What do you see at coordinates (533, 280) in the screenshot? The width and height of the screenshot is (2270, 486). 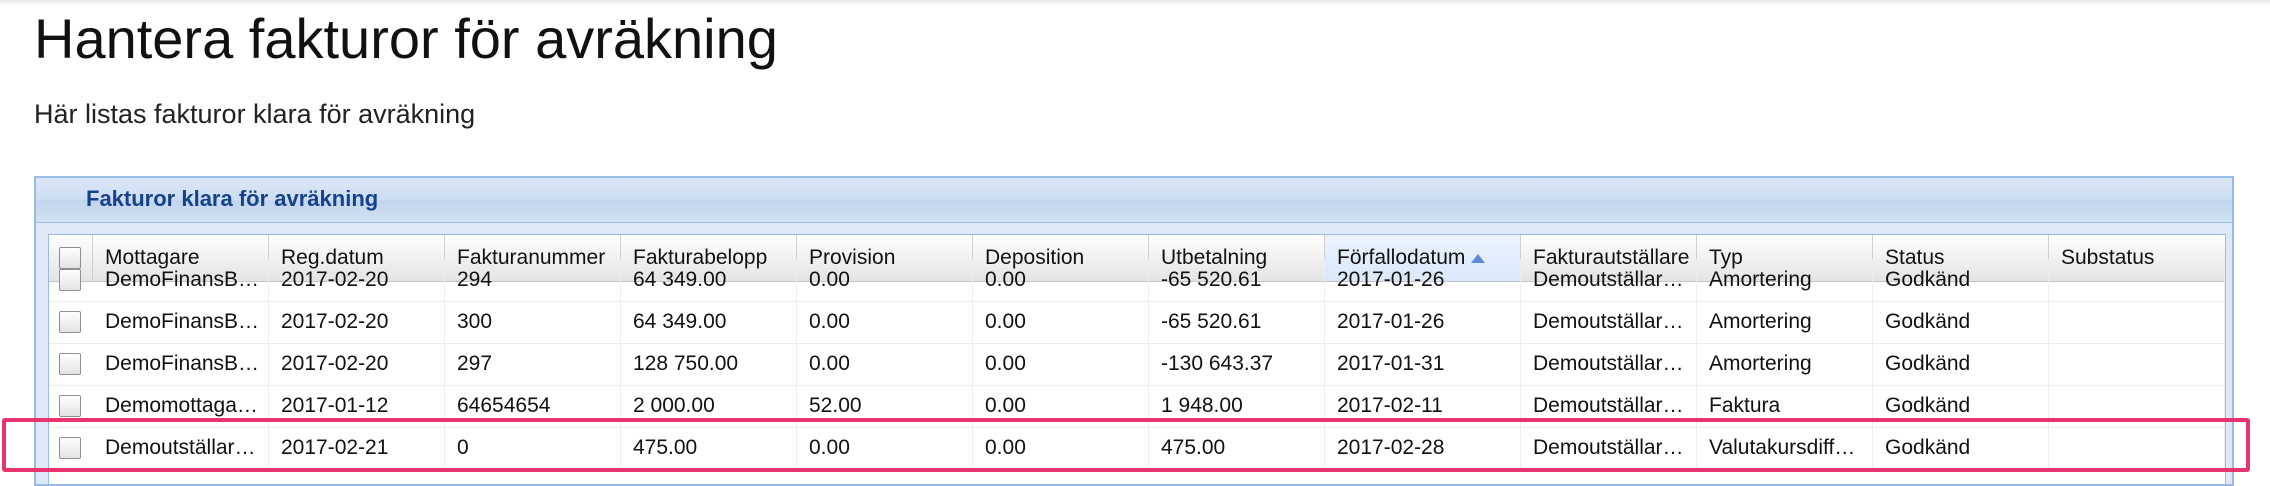 I see `table-cell: 294` at bounding box center [533, 280].